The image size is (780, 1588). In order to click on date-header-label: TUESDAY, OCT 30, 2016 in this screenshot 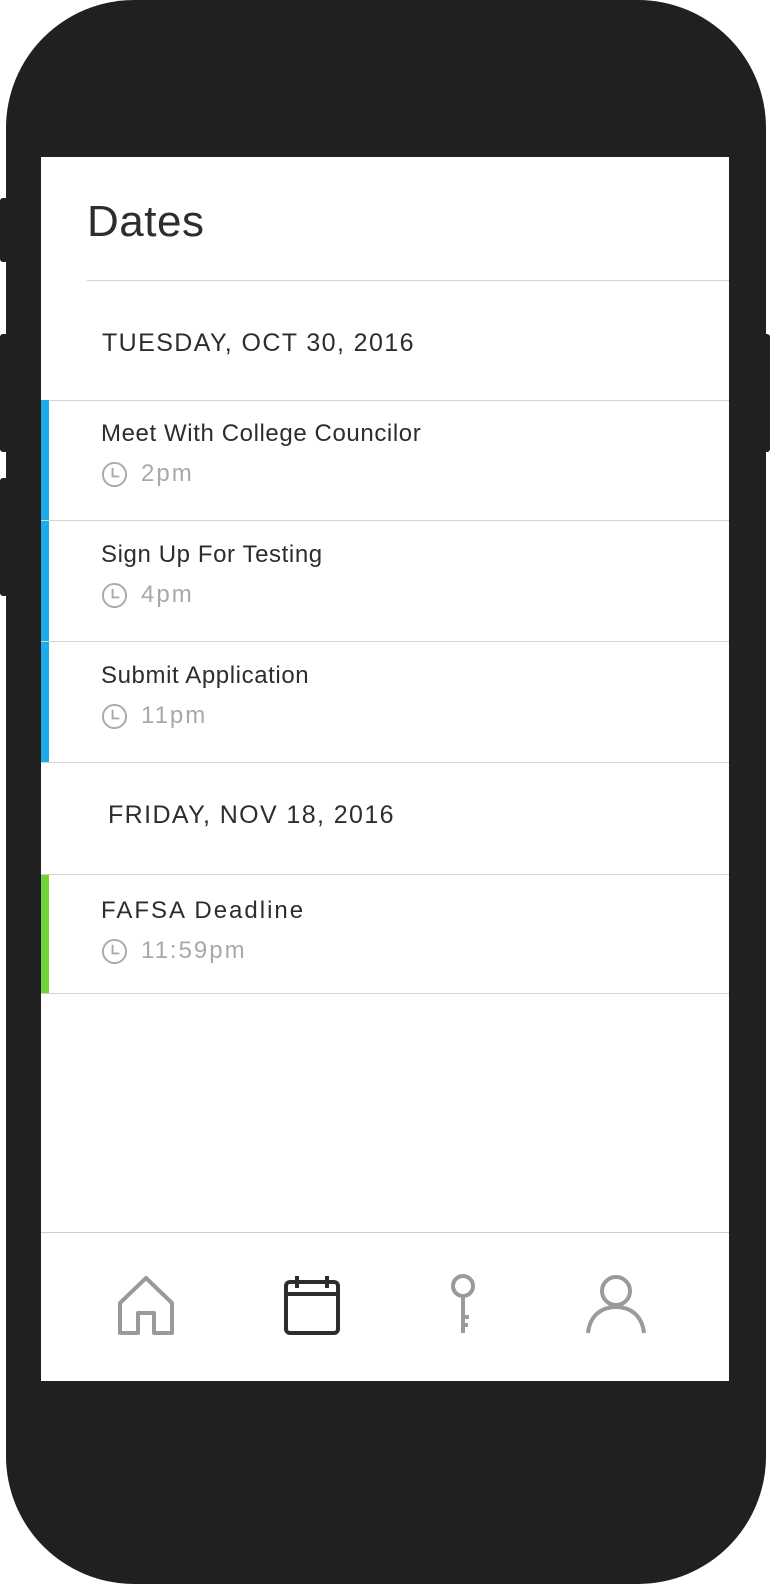, I will do `click(258, 343)`.